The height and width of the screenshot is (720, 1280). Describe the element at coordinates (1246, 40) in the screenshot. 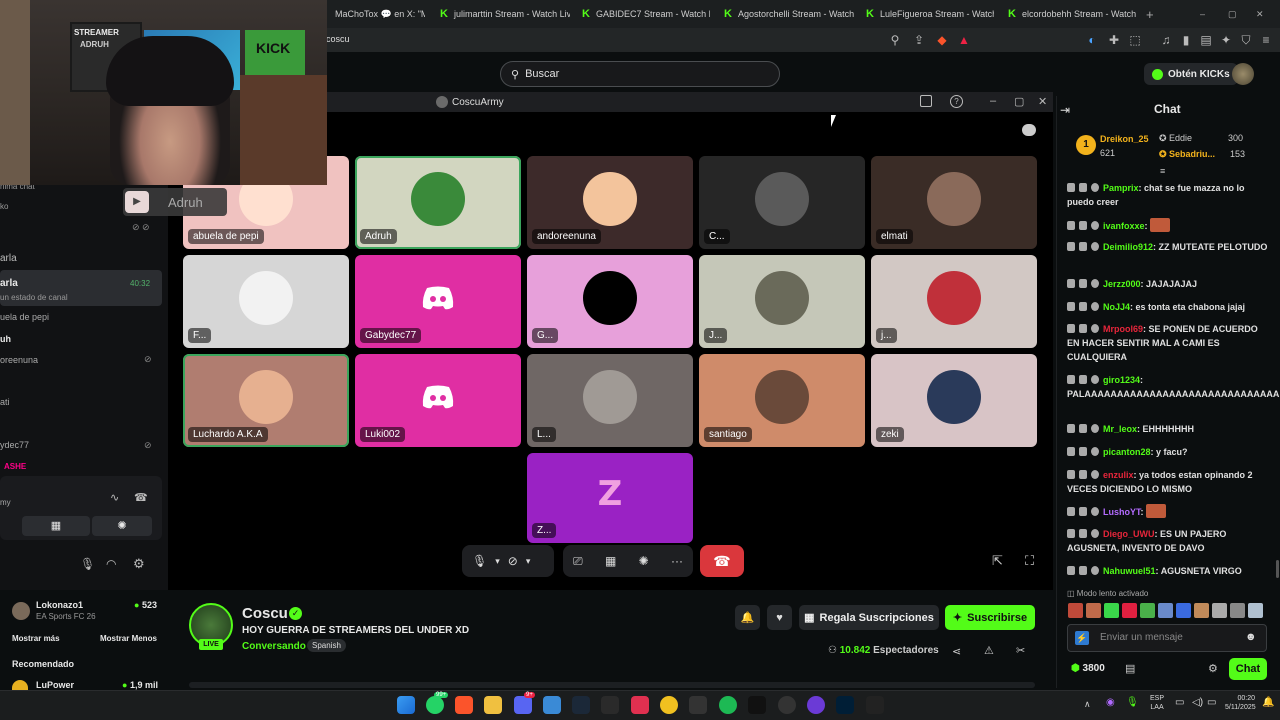

I see `vpn-icon: ⛉` at that location.